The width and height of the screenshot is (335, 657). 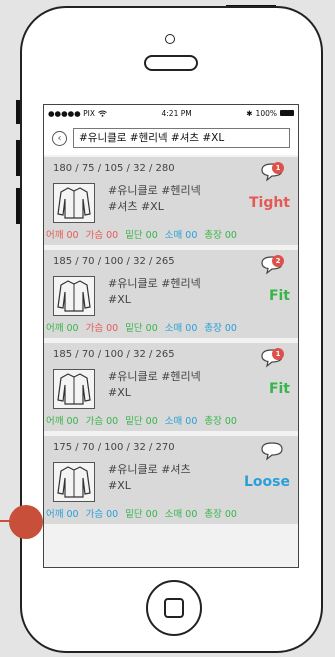 What do you see at coordinates (168, 199) in the screenshot?
I see `card-tags: #유니클로 #헨리넥 #셔츠 #XL` at bounding box center [168, 199].